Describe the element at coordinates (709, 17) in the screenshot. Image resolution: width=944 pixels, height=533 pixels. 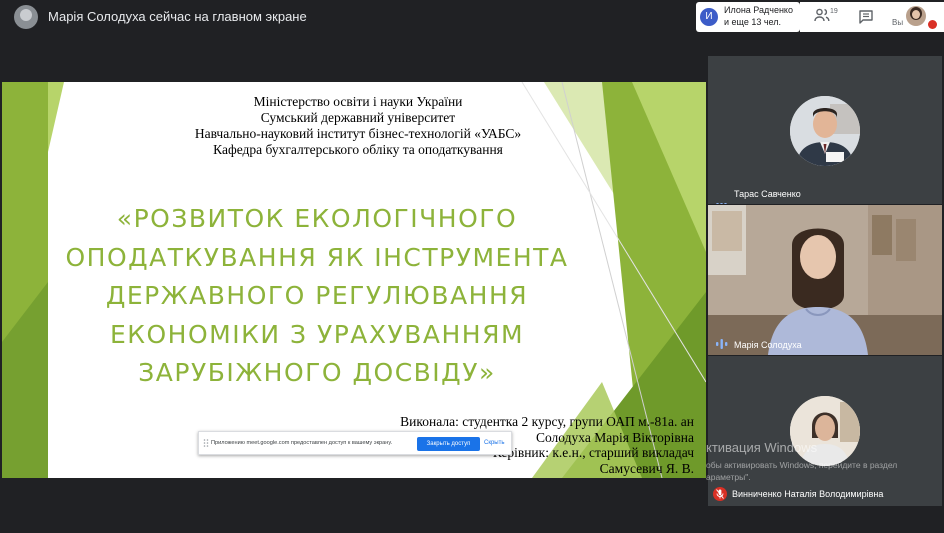
I see `participant-avatar: И` at that location.